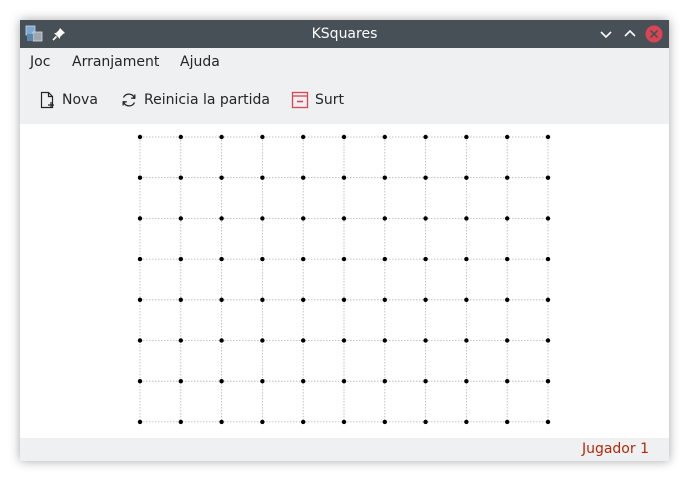 Image resolution: width=689 pixels, height=481 pixels. Describe the element at coordinates (80, 100) in the screenshot. I see `new-game-label: Nova` at that location.